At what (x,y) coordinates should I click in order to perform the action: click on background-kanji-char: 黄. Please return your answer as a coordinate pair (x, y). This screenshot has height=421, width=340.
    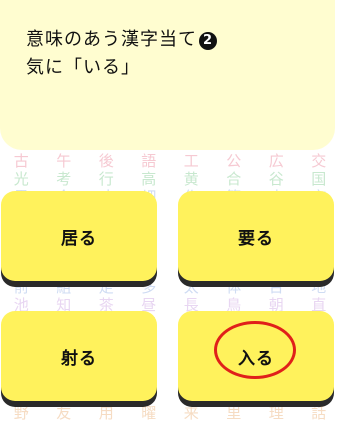
    Looking at the image, I should click on (191, 179).